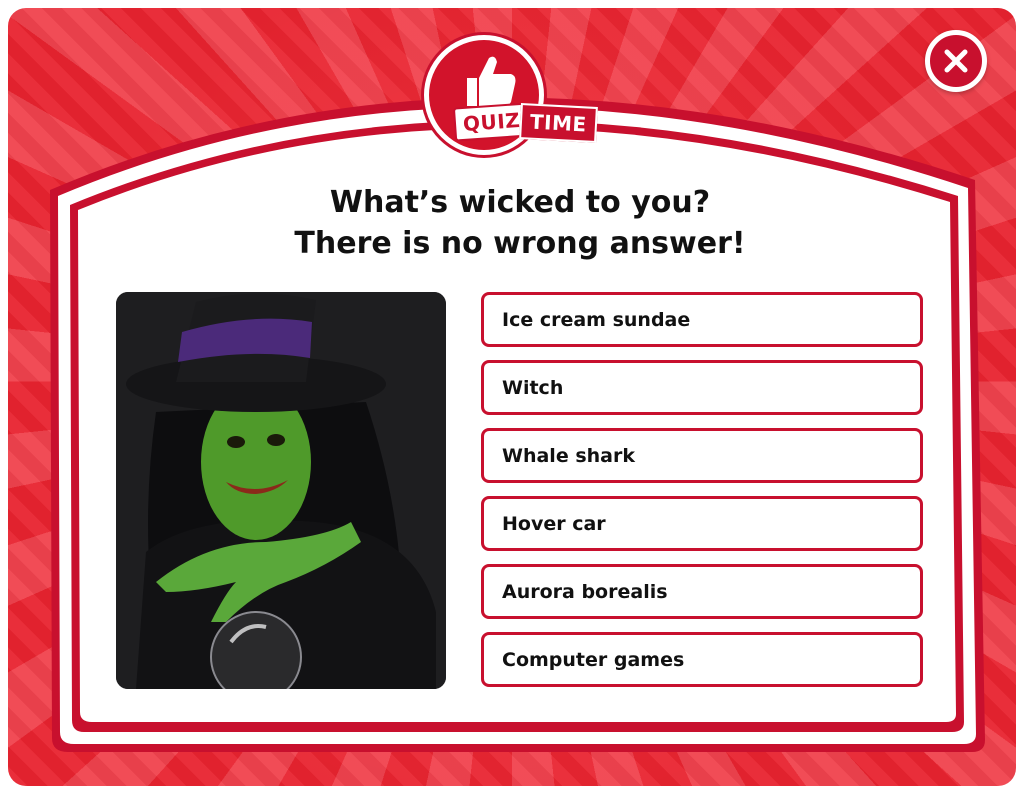 The width and height of the screenshot is (1024, 794). I want to click on answer-option-witch: Witch, so click(702, 387).